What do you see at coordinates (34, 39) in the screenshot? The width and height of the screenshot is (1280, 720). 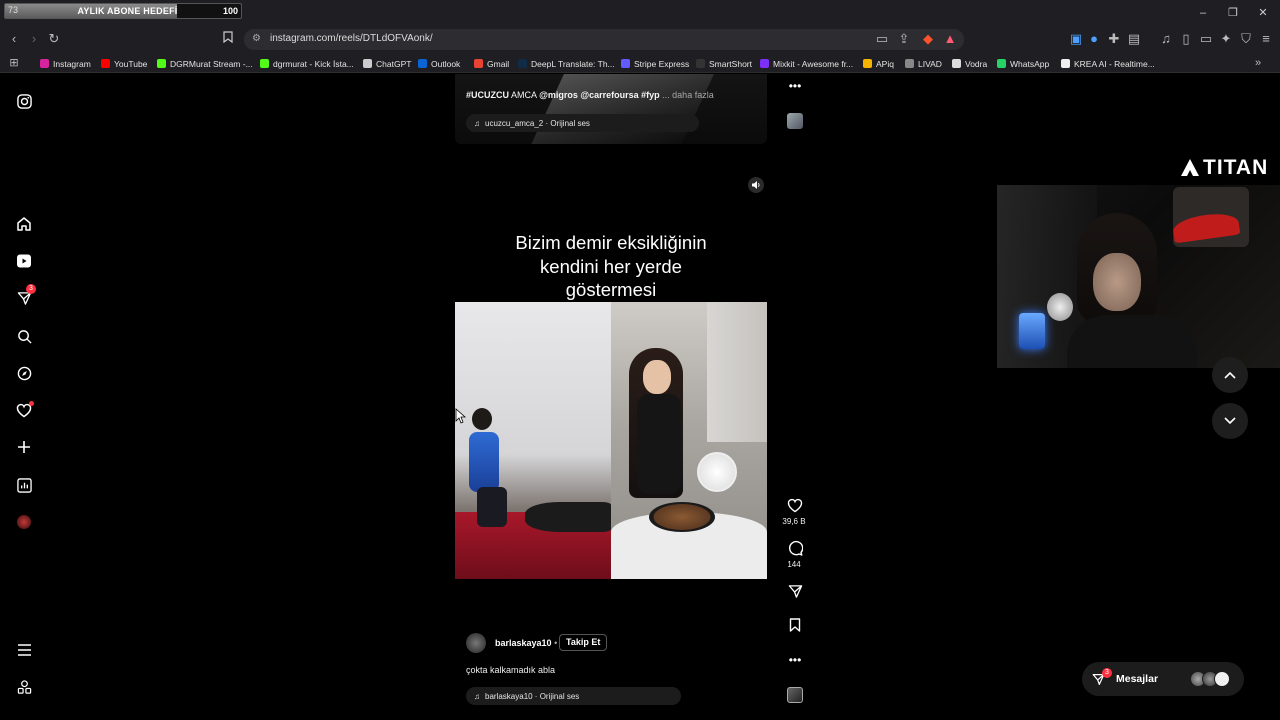 I see `forward-icon: ›` at bounding box center [34, 39].